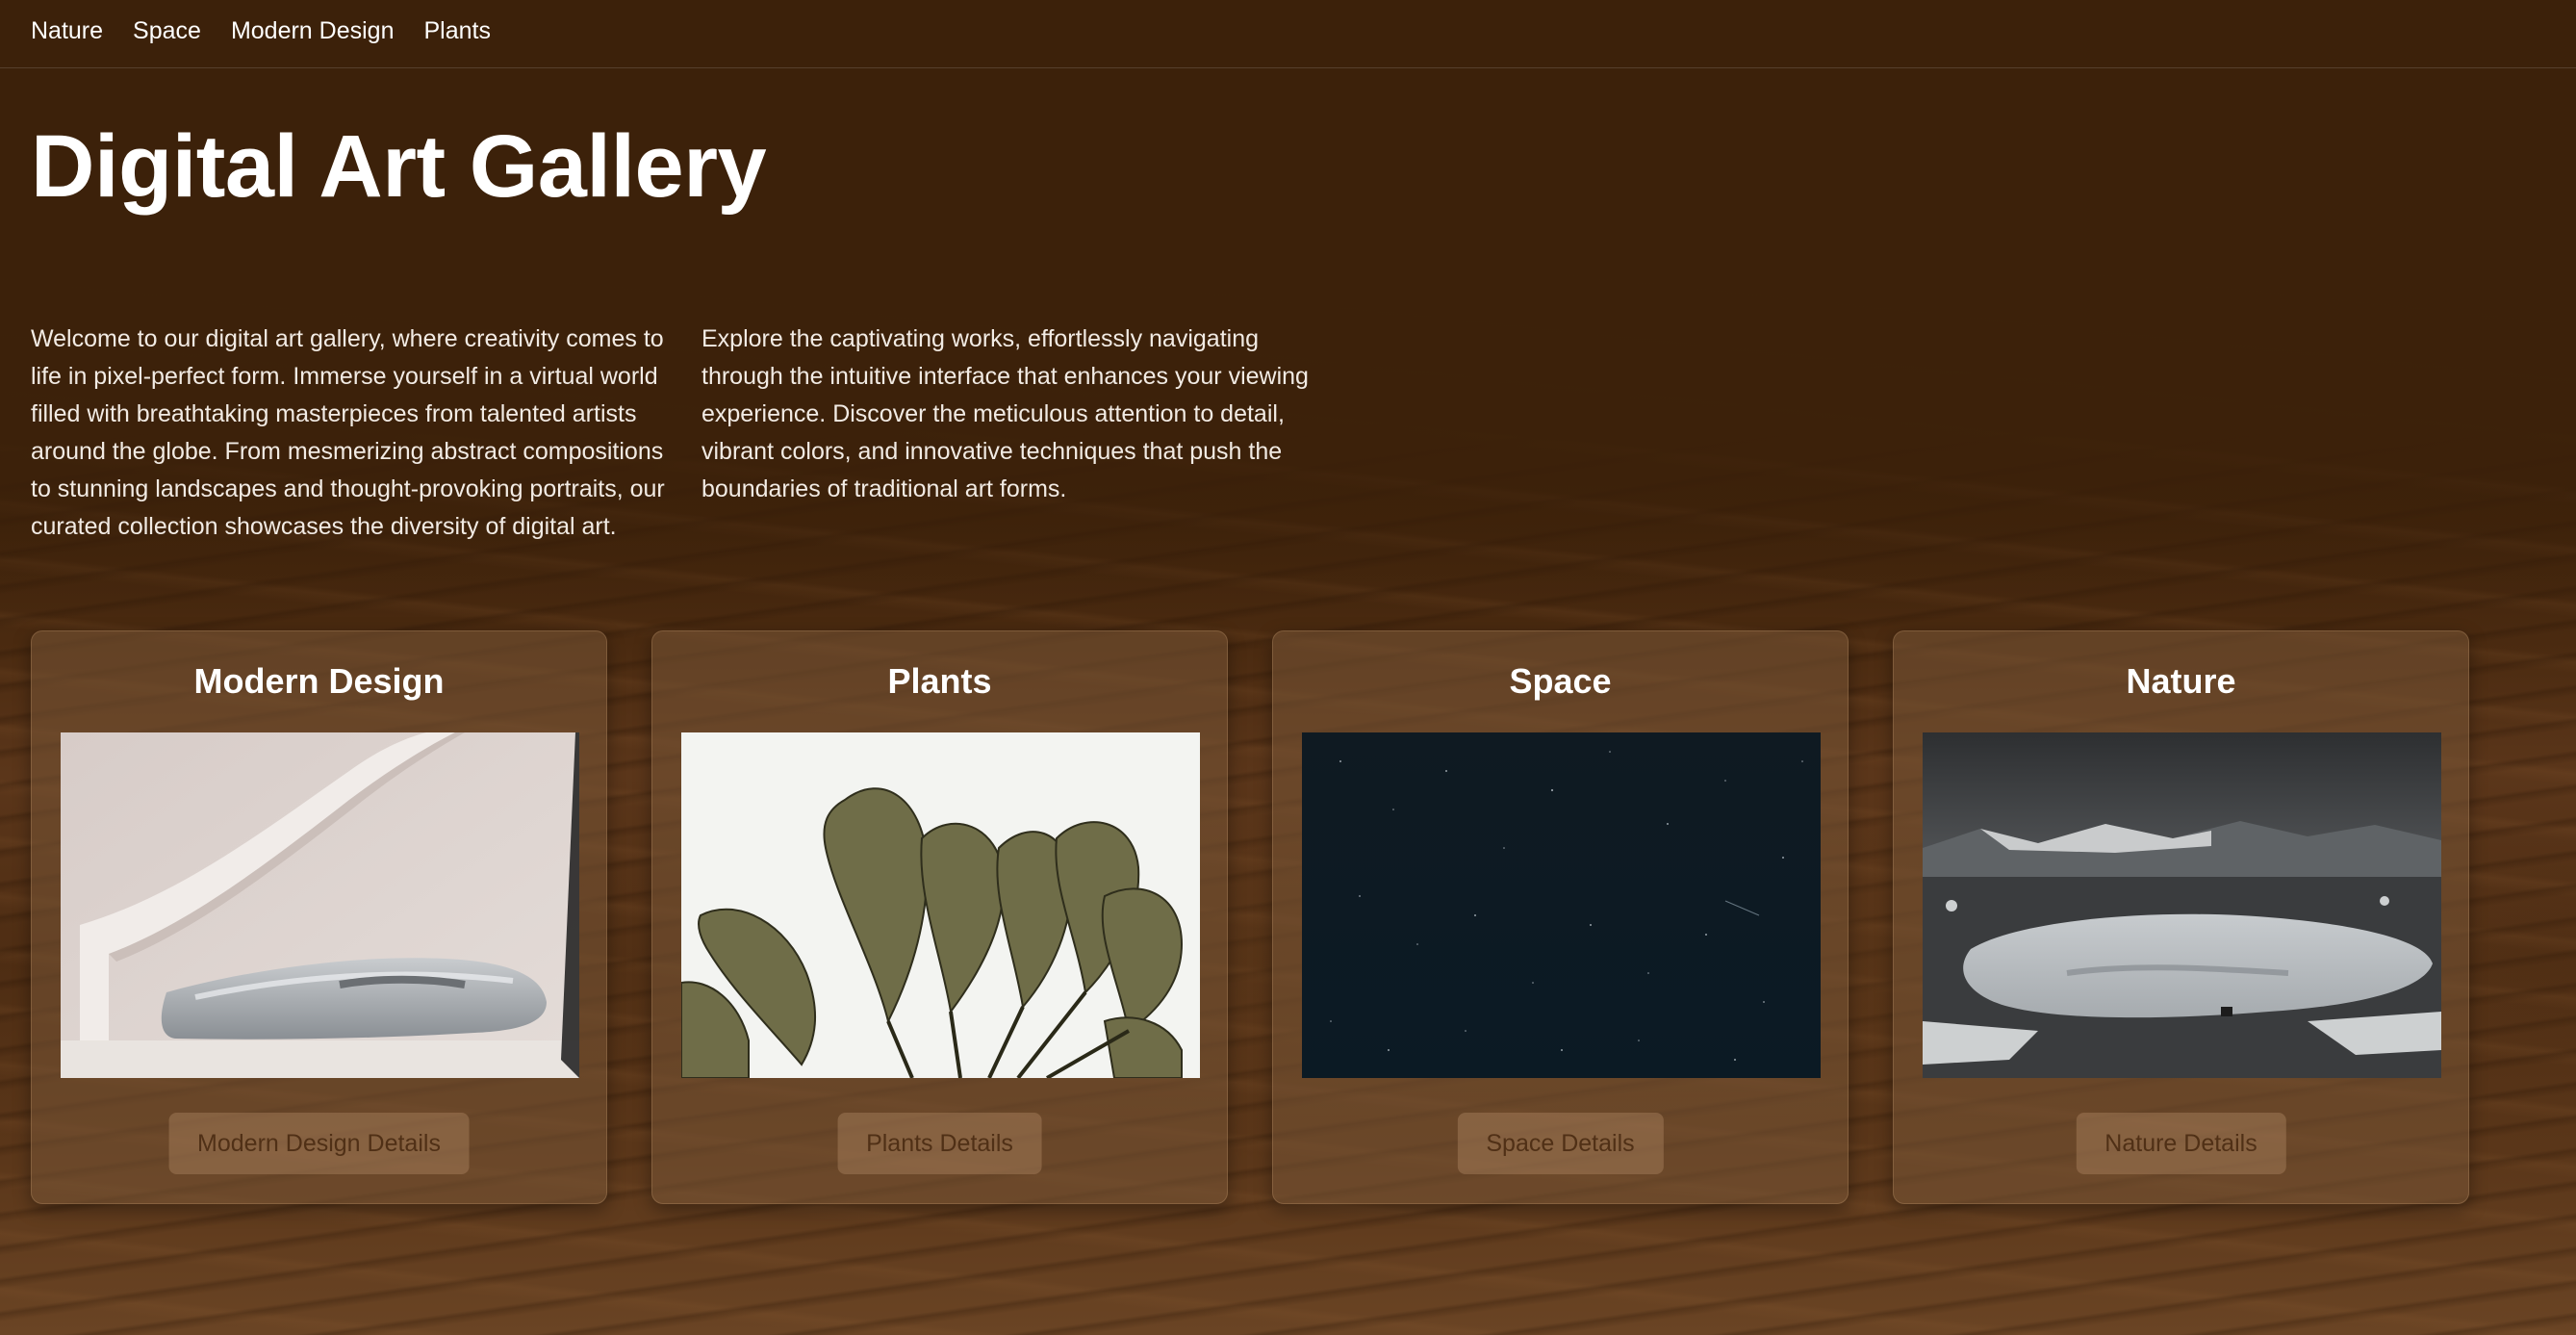 The height and width of the screenshot is (1335, 2576). Describe the element at coordinates (313, 30) in the screenshot. I see `nav-item-modern-design: Modern Design` at that location.